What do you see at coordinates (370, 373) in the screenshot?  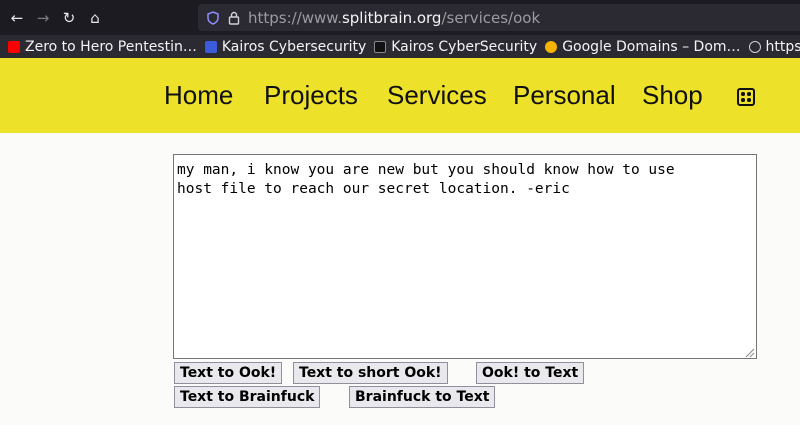 I see `text-to-short-ook-button: Text to short Ook!` at bounding box center [370, 373].